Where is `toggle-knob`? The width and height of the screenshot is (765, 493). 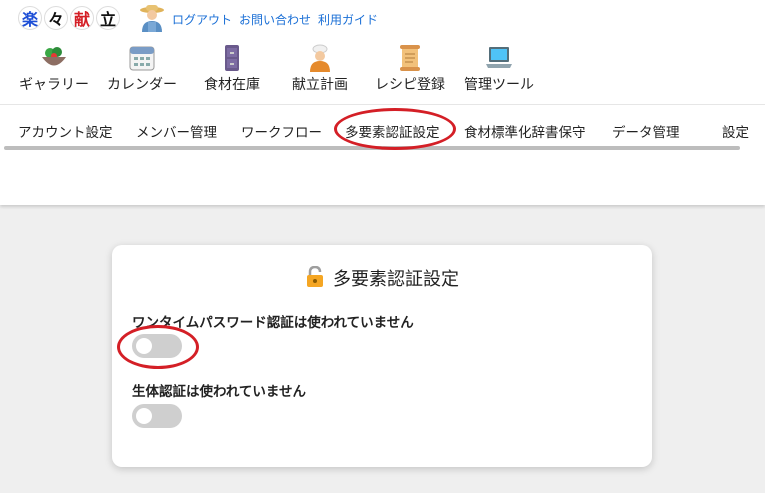 toggle-knob is located at coordinates (144, 416).